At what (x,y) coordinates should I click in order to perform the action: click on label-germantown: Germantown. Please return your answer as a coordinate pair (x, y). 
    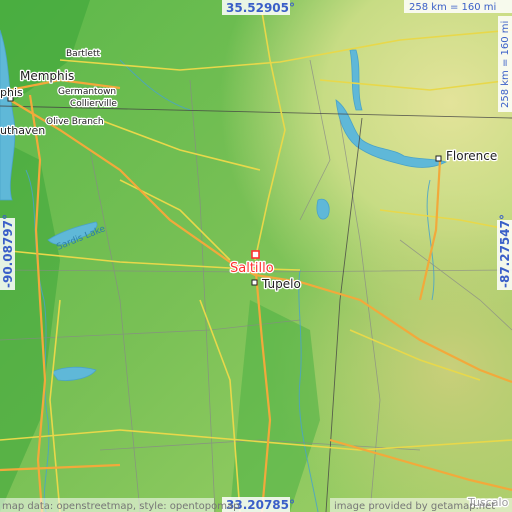
    Looking at the image, I should click on (87, 92).